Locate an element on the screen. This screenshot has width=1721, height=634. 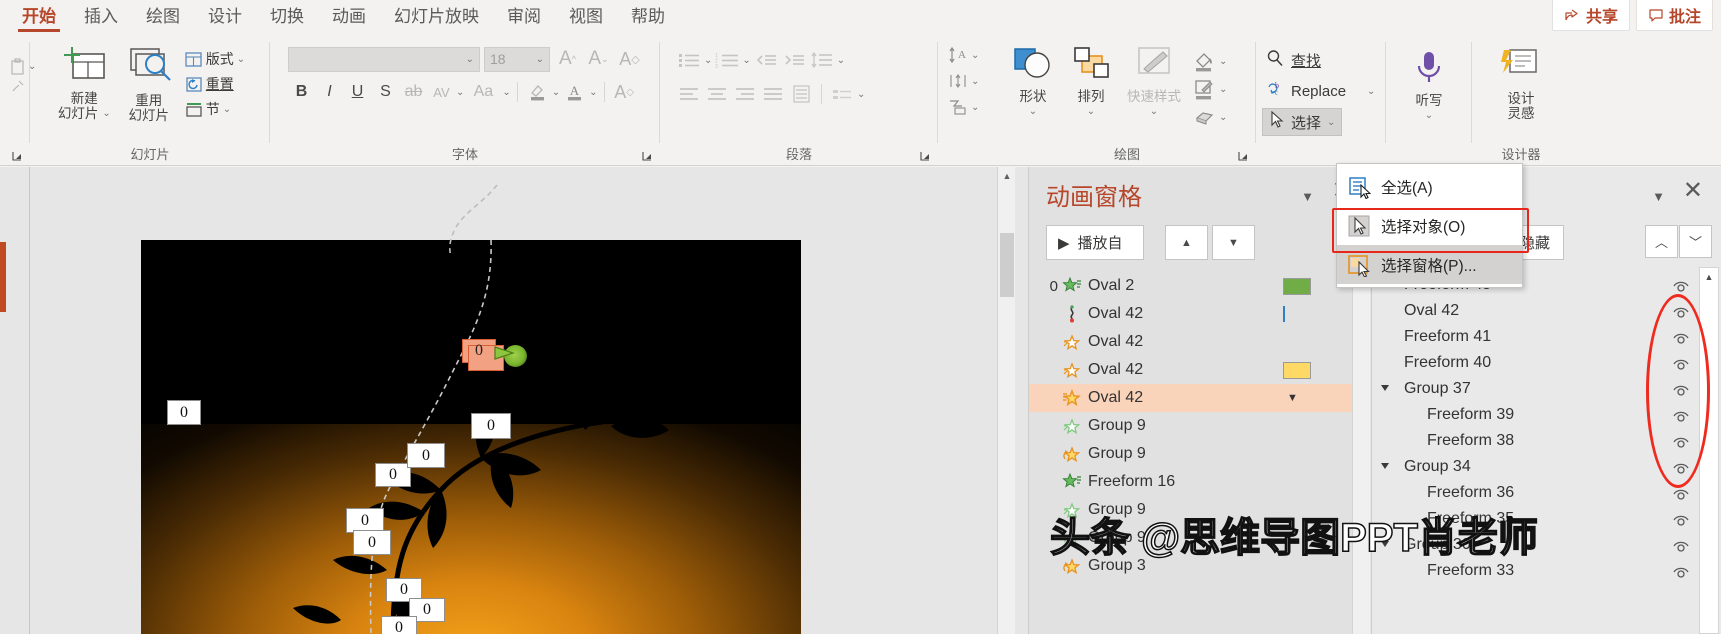
tab-transitions: 切换 is located at coordinates (287, 17).